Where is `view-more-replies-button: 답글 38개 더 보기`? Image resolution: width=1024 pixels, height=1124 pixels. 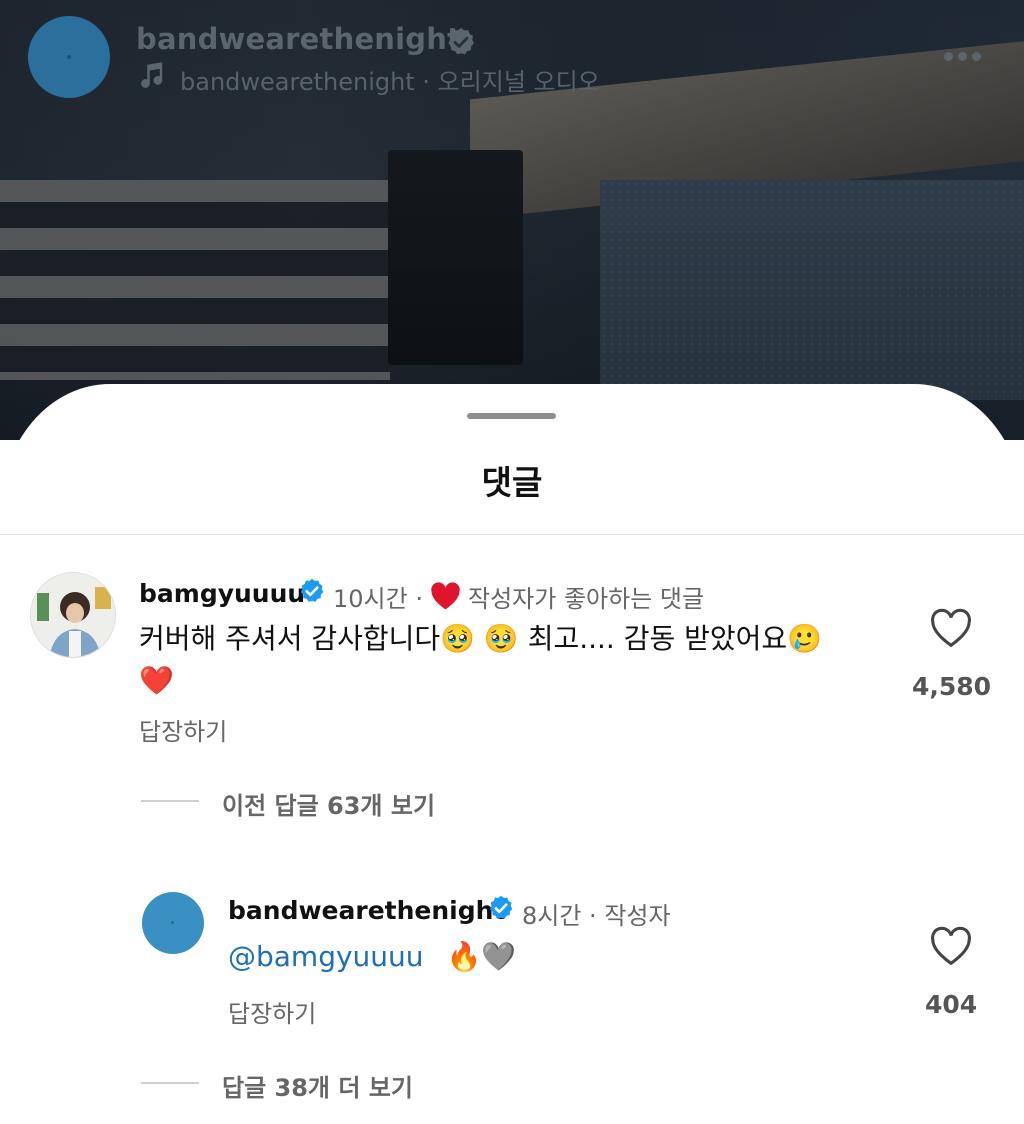 view-more-replies-button: 답글 38개 더 보기 is located at coordinates (317, 1085).